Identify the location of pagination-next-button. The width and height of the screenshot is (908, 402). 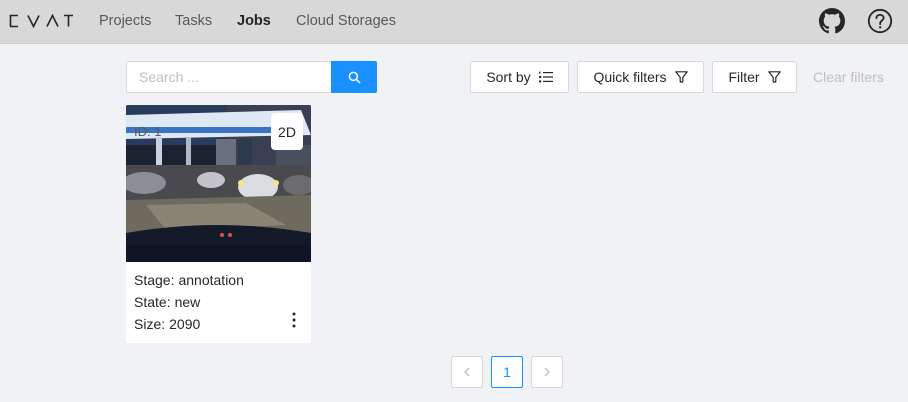
(547, 372).